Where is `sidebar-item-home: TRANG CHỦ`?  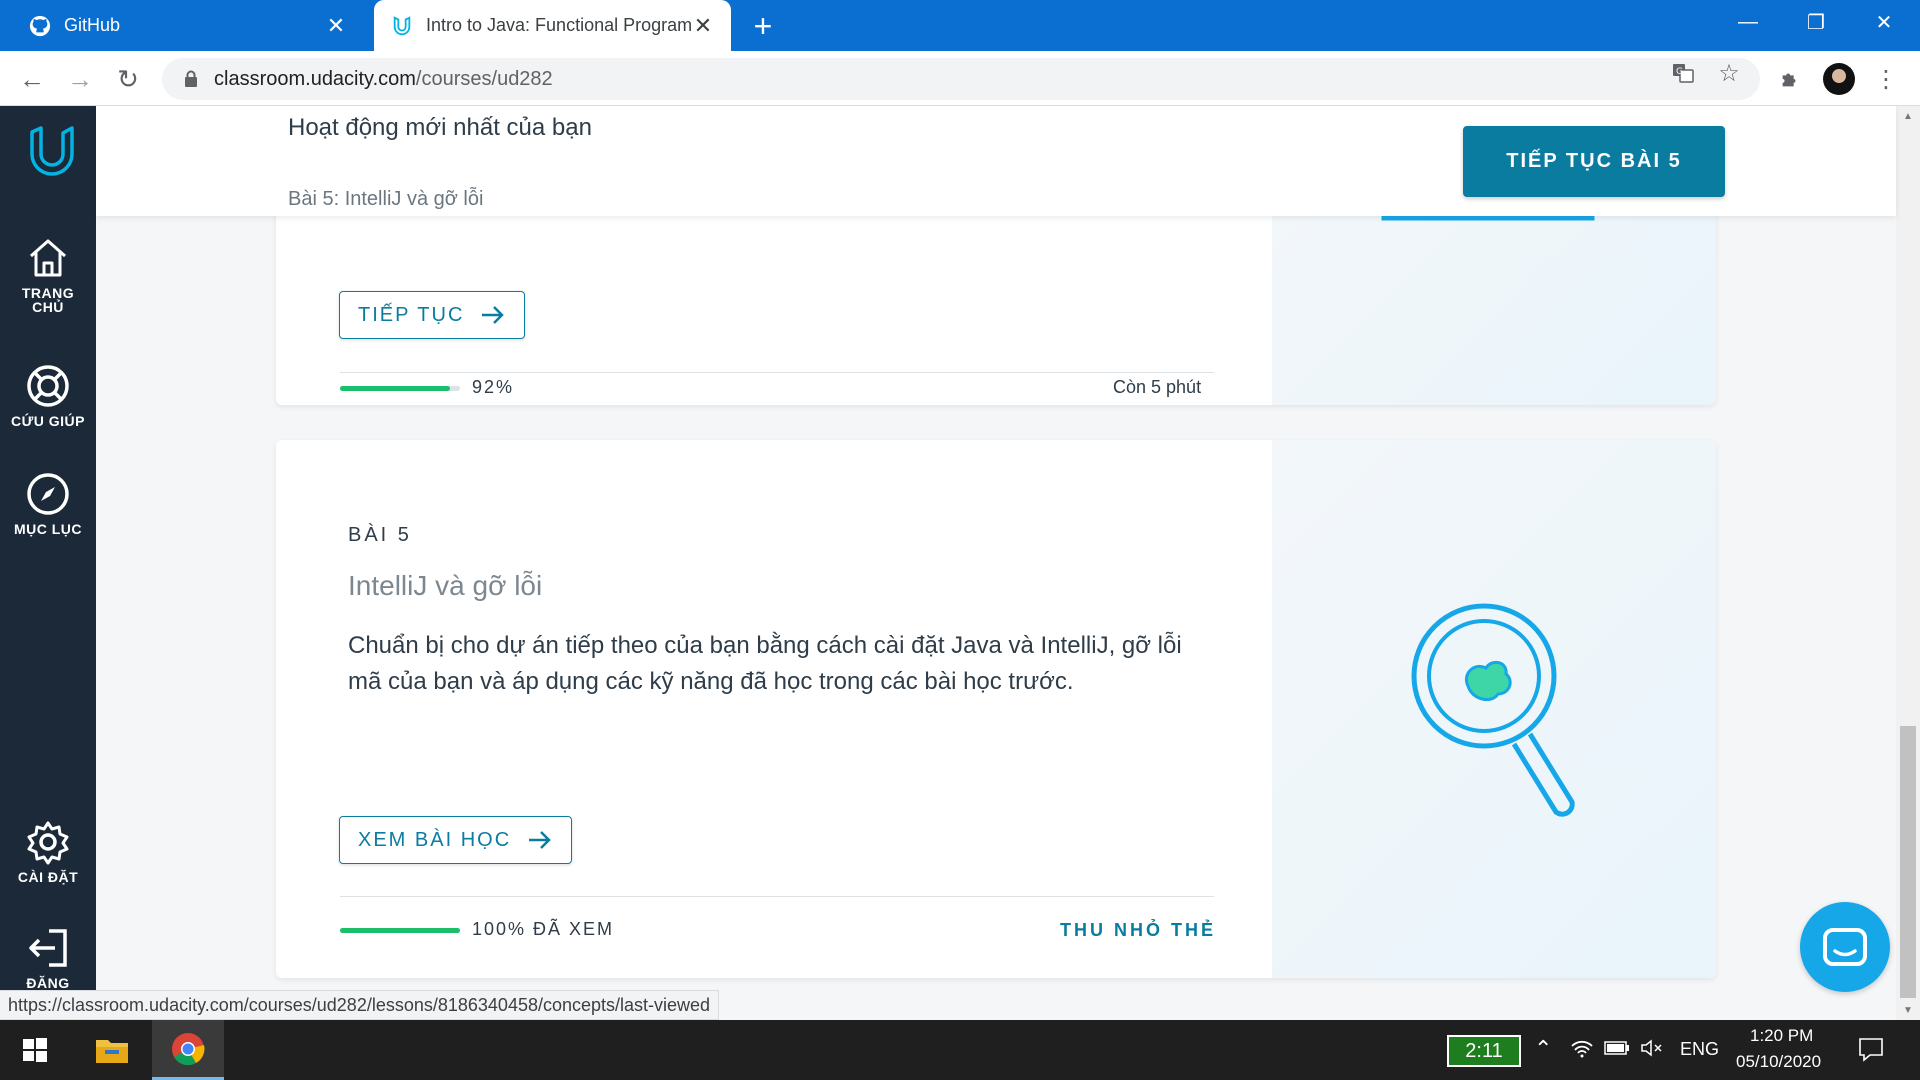
sidebar-item-home: TRANG CHỦ is located at coordinates (48, 274).